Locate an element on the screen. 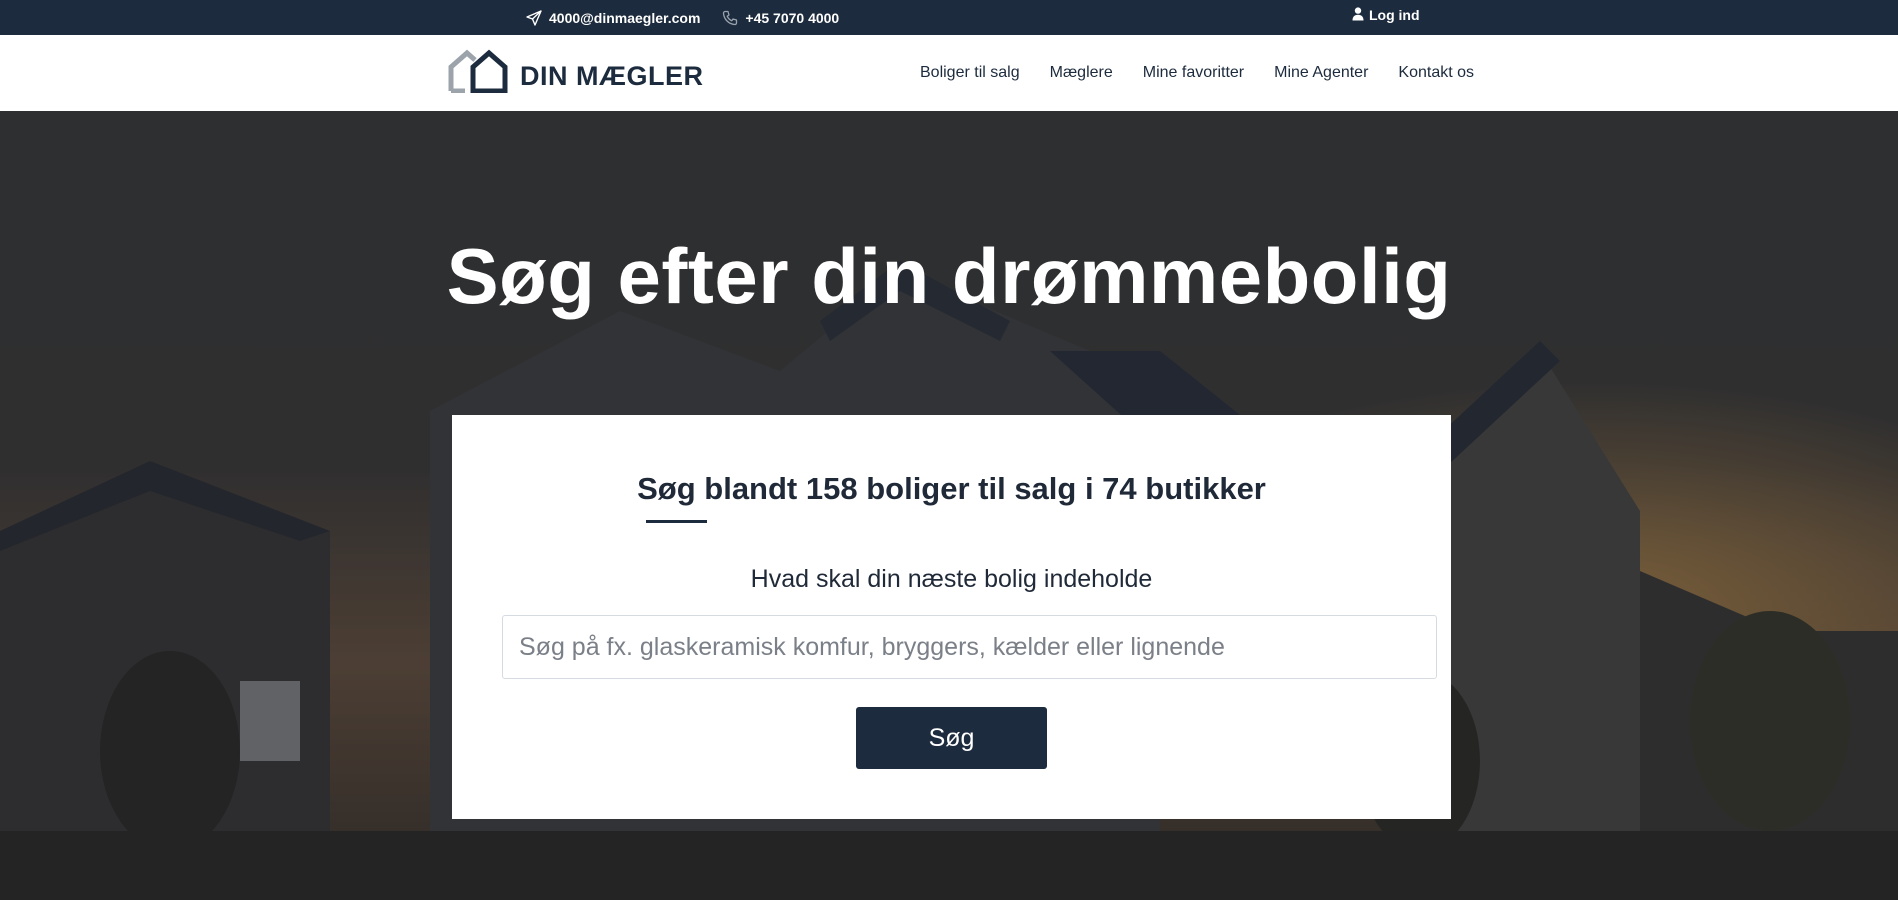 The image size is (1898, 900). nav-boliger-til-salg: Boliger til salg is located at coordinates (970, 73).